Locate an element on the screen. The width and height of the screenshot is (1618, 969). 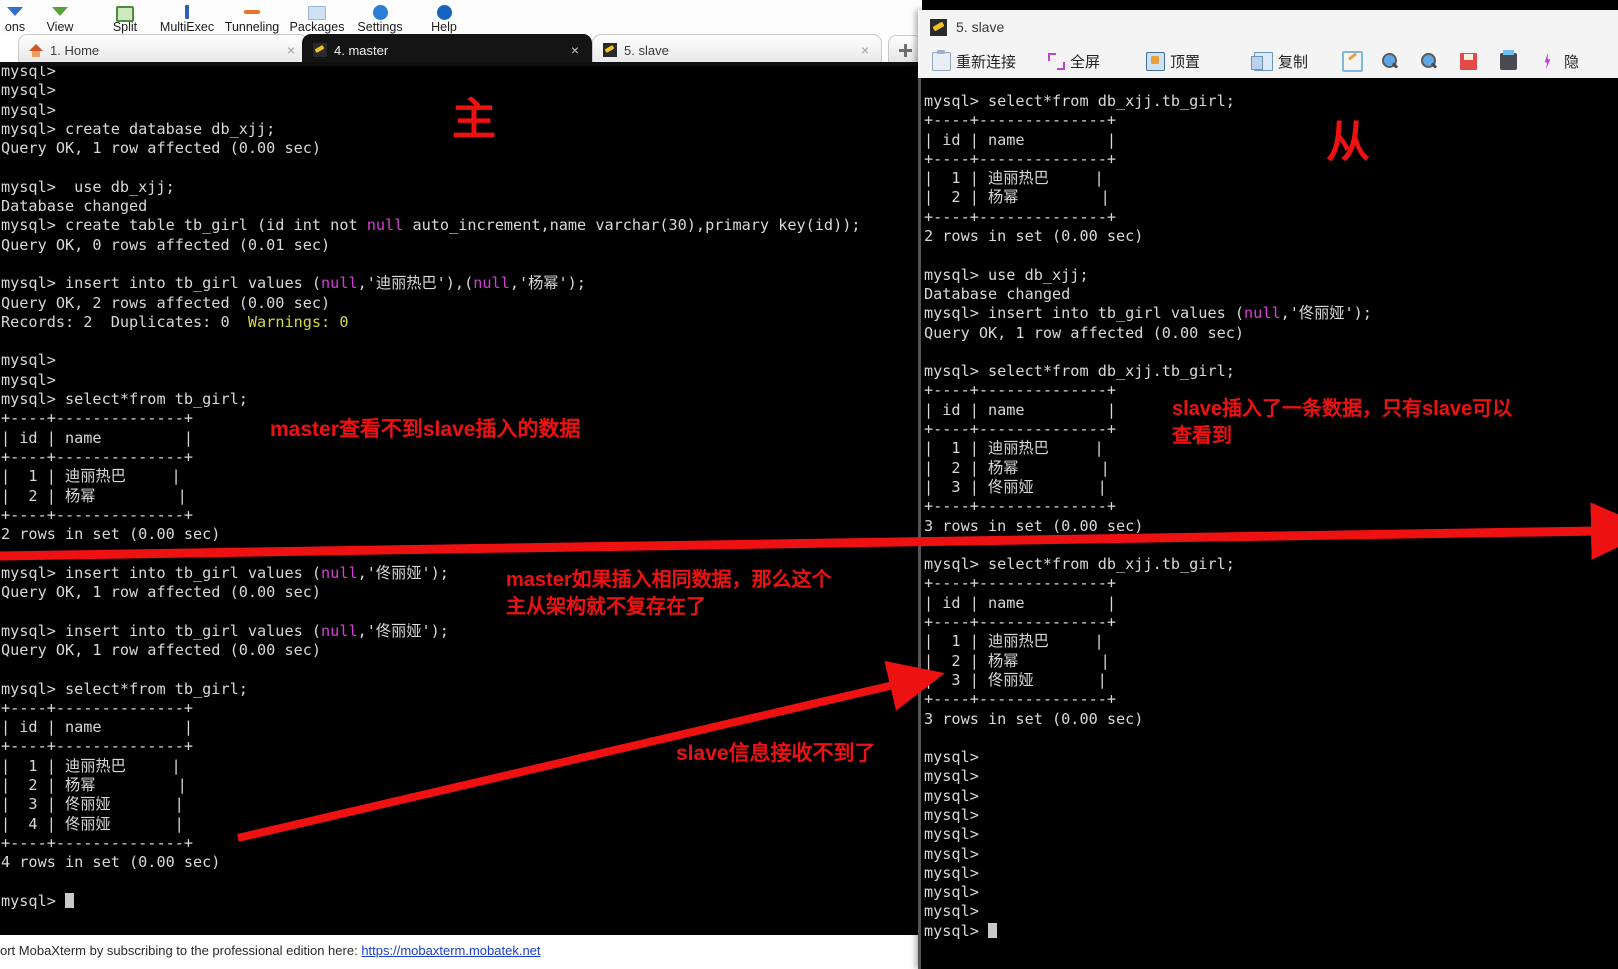
edit-button is located at coordinates (1355, 61).